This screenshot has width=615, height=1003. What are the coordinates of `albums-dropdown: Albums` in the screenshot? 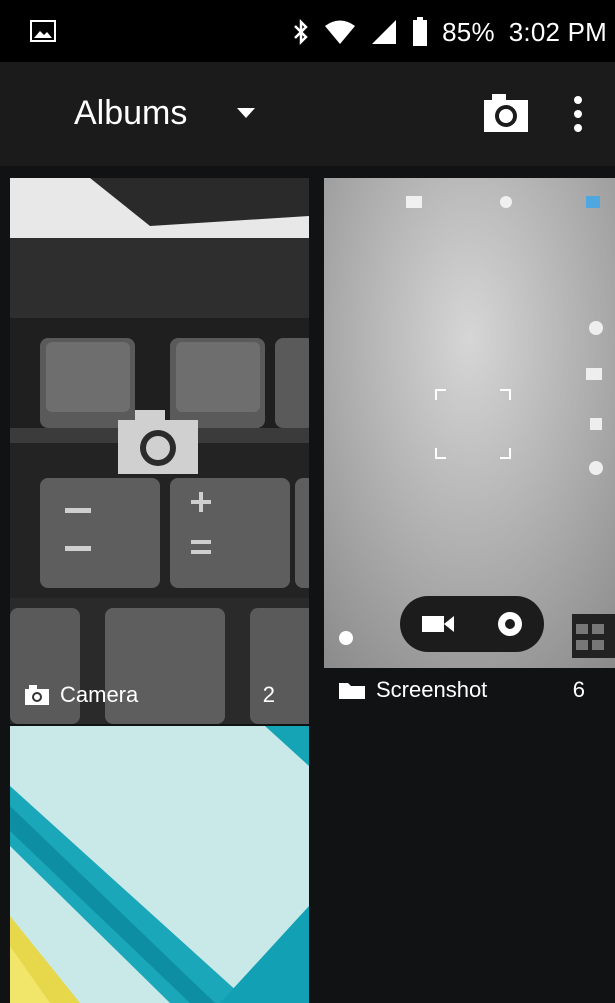 It's located at (165, 113).